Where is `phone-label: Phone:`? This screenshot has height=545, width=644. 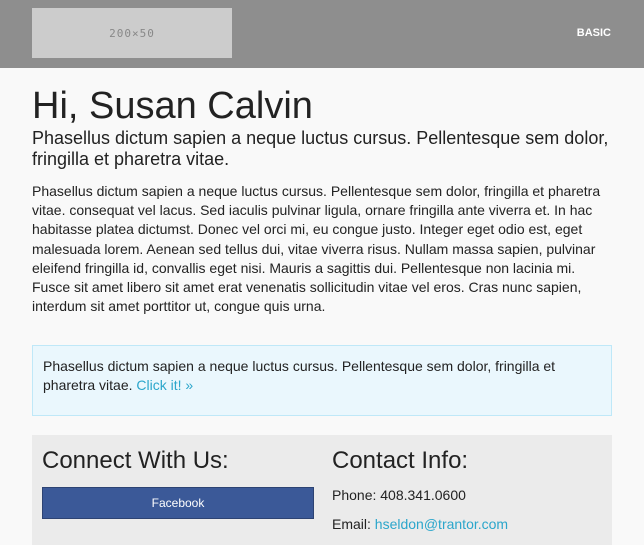 phone-label: Phone: is located at coordinates (356, 495).